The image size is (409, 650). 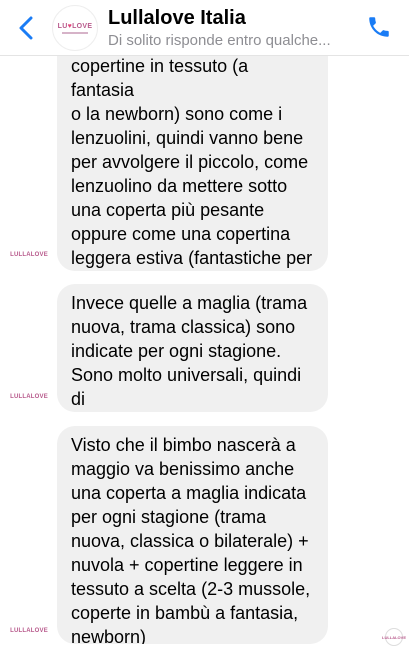 I want to click on avatar: LU♥LOVE, so click(x=75, y=28).